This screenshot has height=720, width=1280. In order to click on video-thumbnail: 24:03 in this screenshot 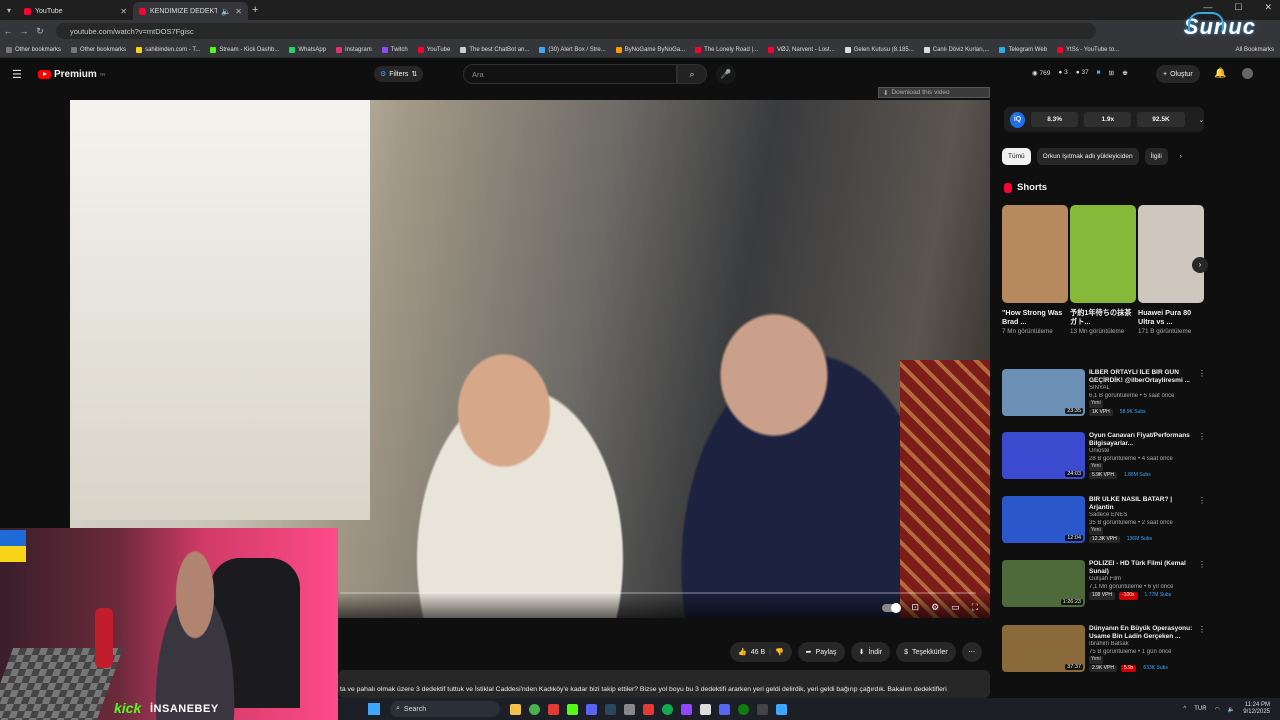, I will do `click(1043, 455)`.